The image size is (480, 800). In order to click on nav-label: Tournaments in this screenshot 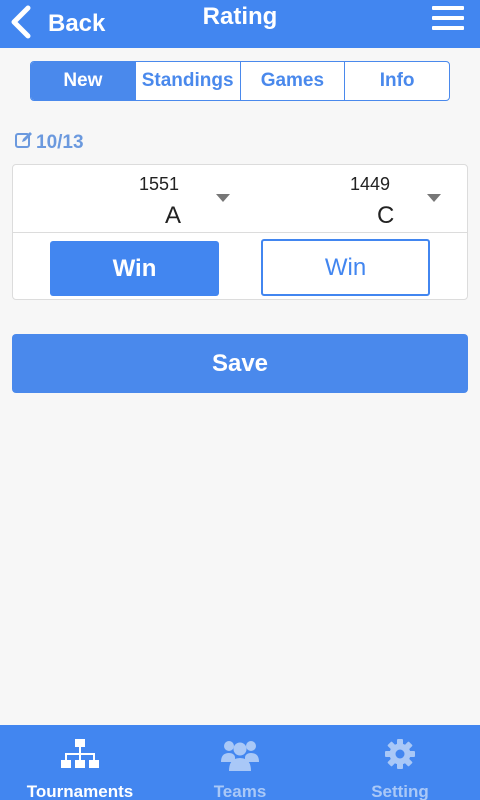, I will do `click(80, 791)`.